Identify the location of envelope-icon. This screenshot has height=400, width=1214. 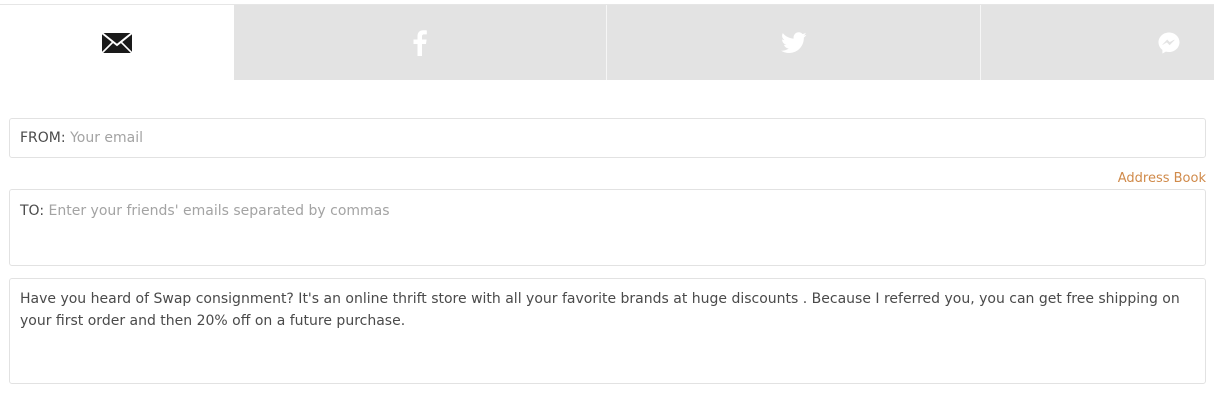
(117, 42).